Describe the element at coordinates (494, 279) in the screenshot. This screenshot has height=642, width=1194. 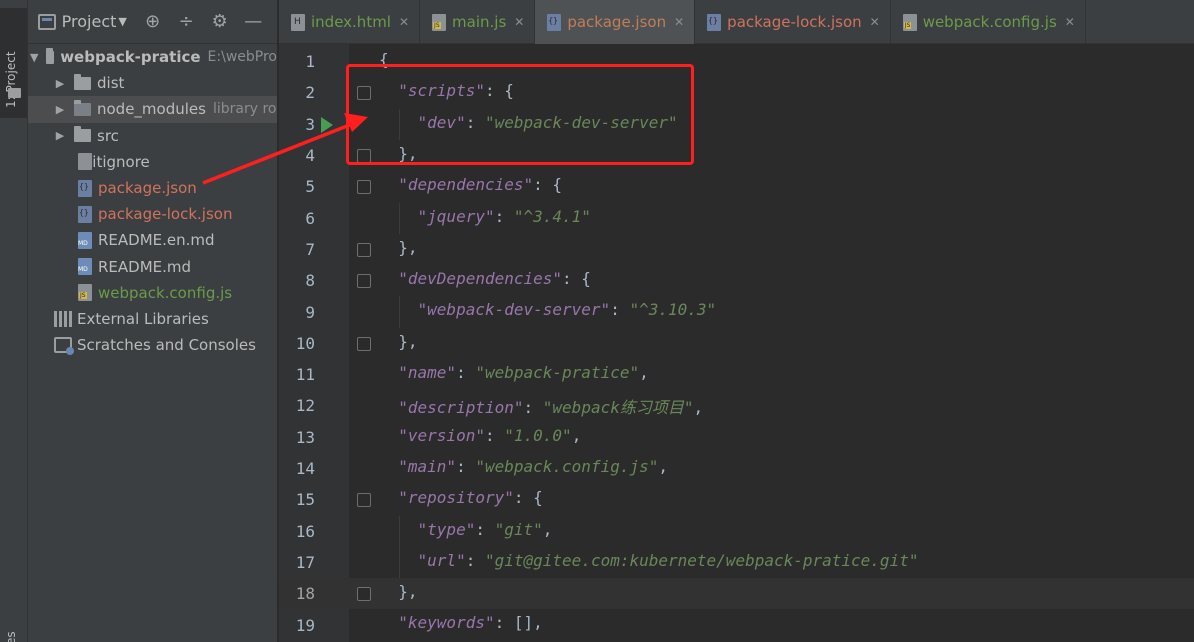
I see `code-text: "devDependencies": {` at that location.